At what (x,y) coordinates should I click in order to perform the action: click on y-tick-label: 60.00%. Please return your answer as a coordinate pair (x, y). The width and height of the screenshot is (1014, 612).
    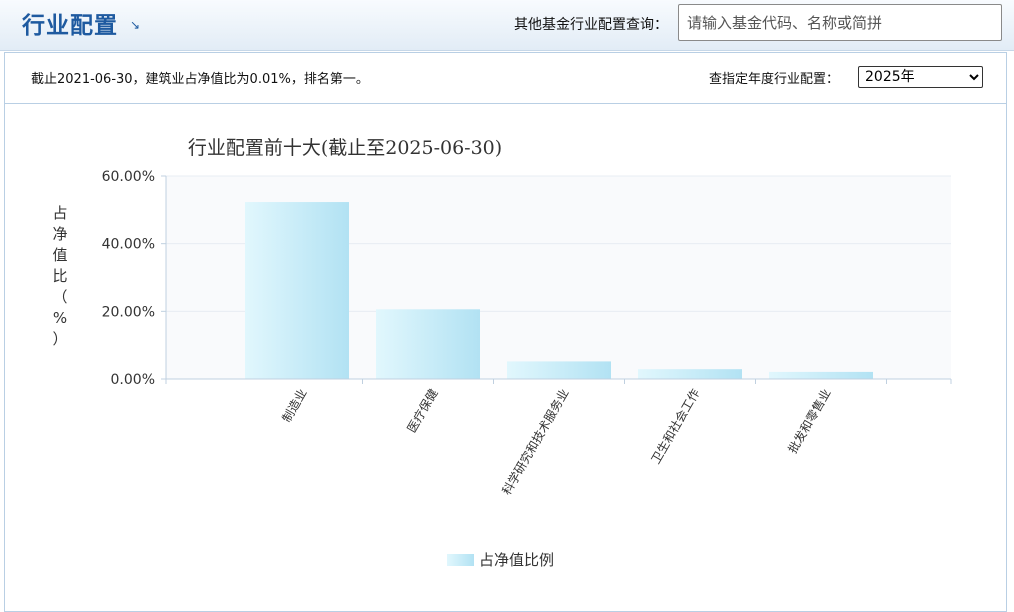
    Looking at the image, I should click on (128, 177).